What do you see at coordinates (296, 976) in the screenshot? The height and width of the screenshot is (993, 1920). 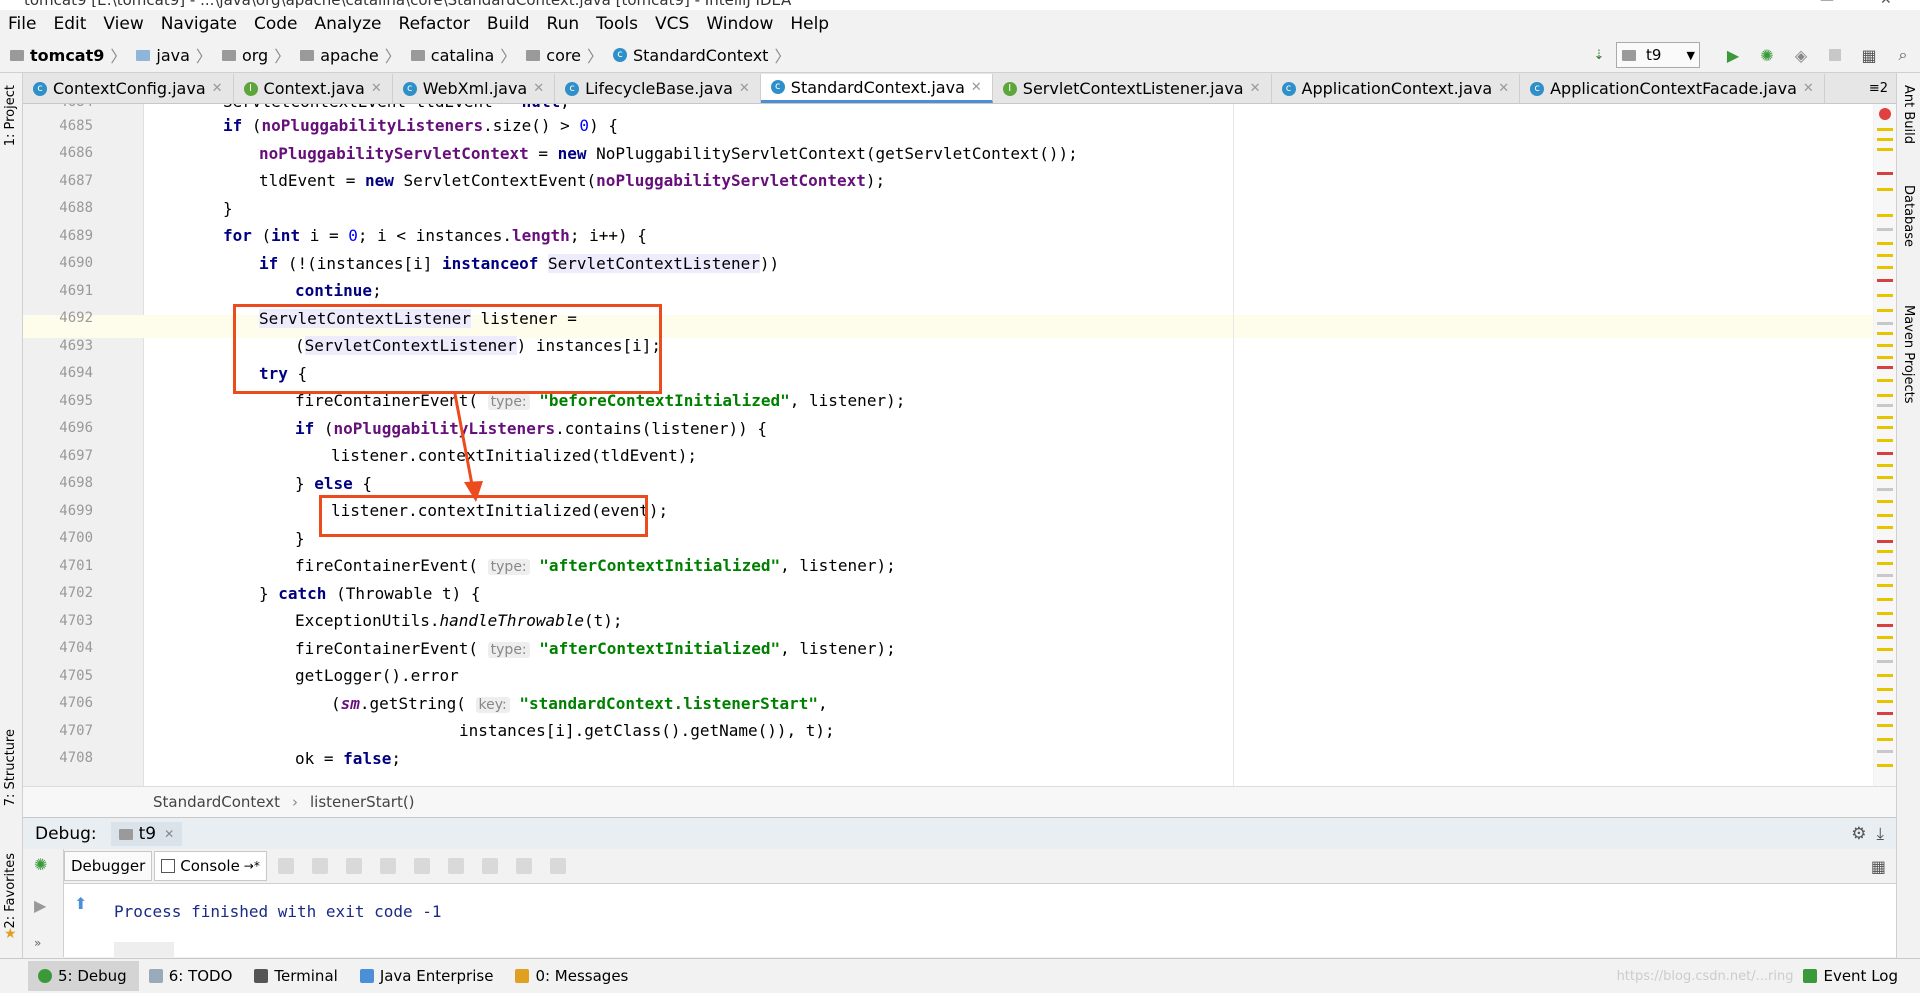 I see `tool-terminal: Terminal` at bounding box center [296, 976].